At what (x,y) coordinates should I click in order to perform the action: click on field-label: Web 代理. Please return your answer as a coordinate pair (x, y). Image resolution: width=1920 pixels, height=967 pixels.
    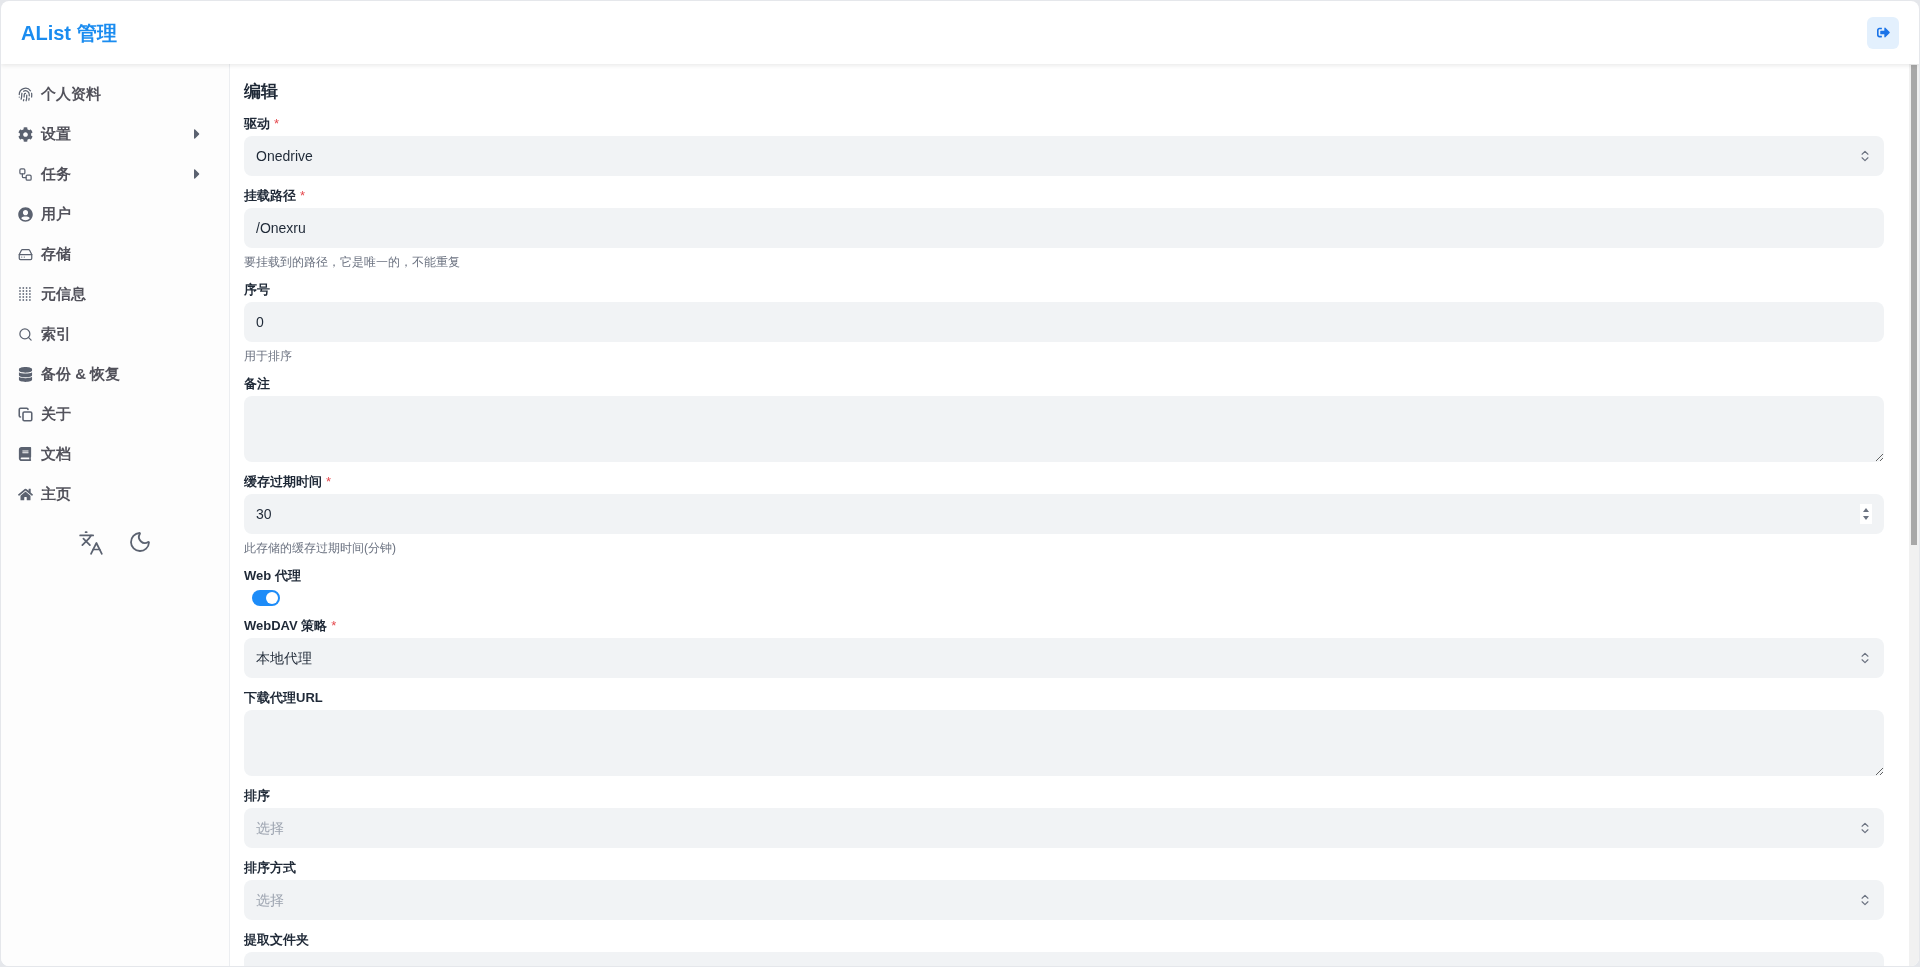
    Looking at the image, I should click on (272, 576).